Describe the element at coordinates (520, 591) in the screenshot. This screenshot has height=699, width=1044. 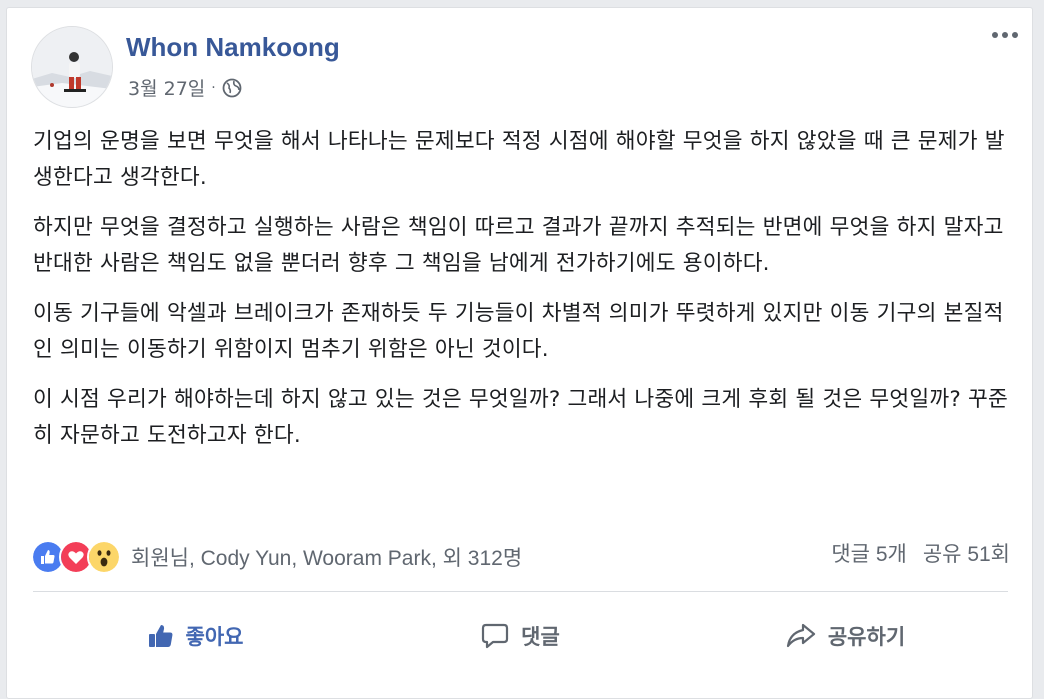
I see `divider` at that location.